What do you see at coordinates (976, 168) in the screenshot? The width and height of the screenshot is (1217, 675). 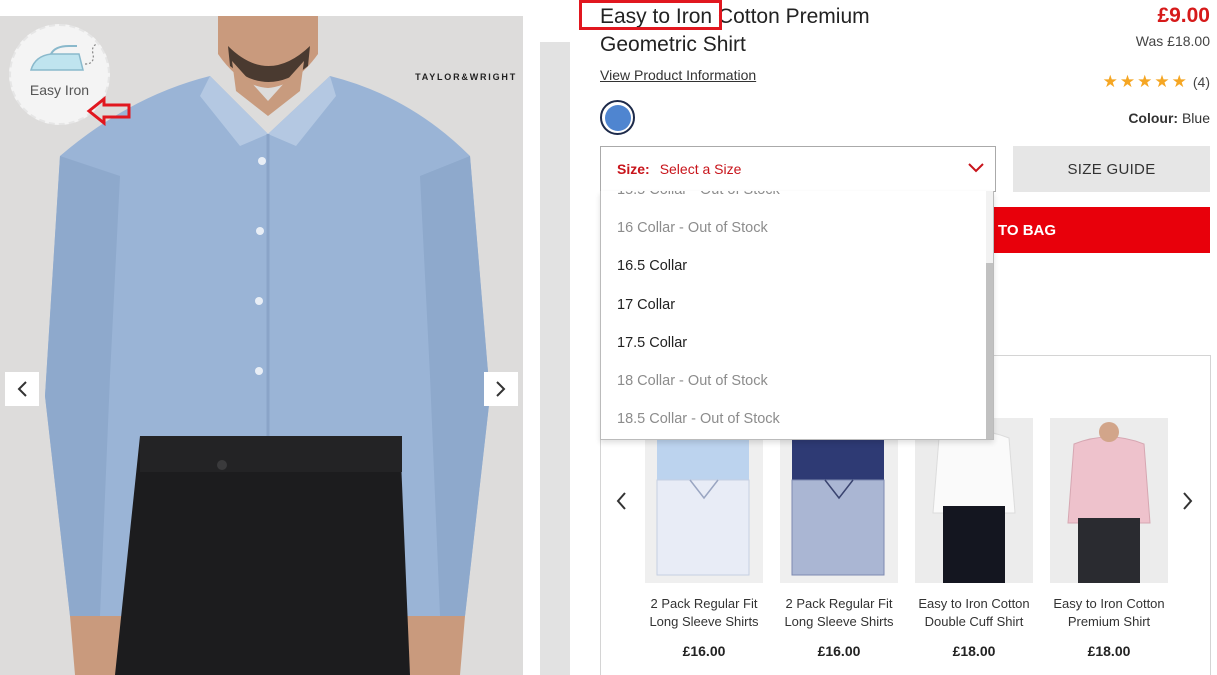 I see `chevron-down-icon` at bounding box center [976, 168].